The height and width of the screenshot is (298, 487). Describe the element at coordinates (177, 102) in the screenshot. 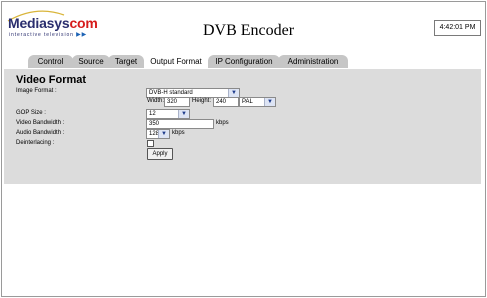

I see `width-input: 320` at that location.